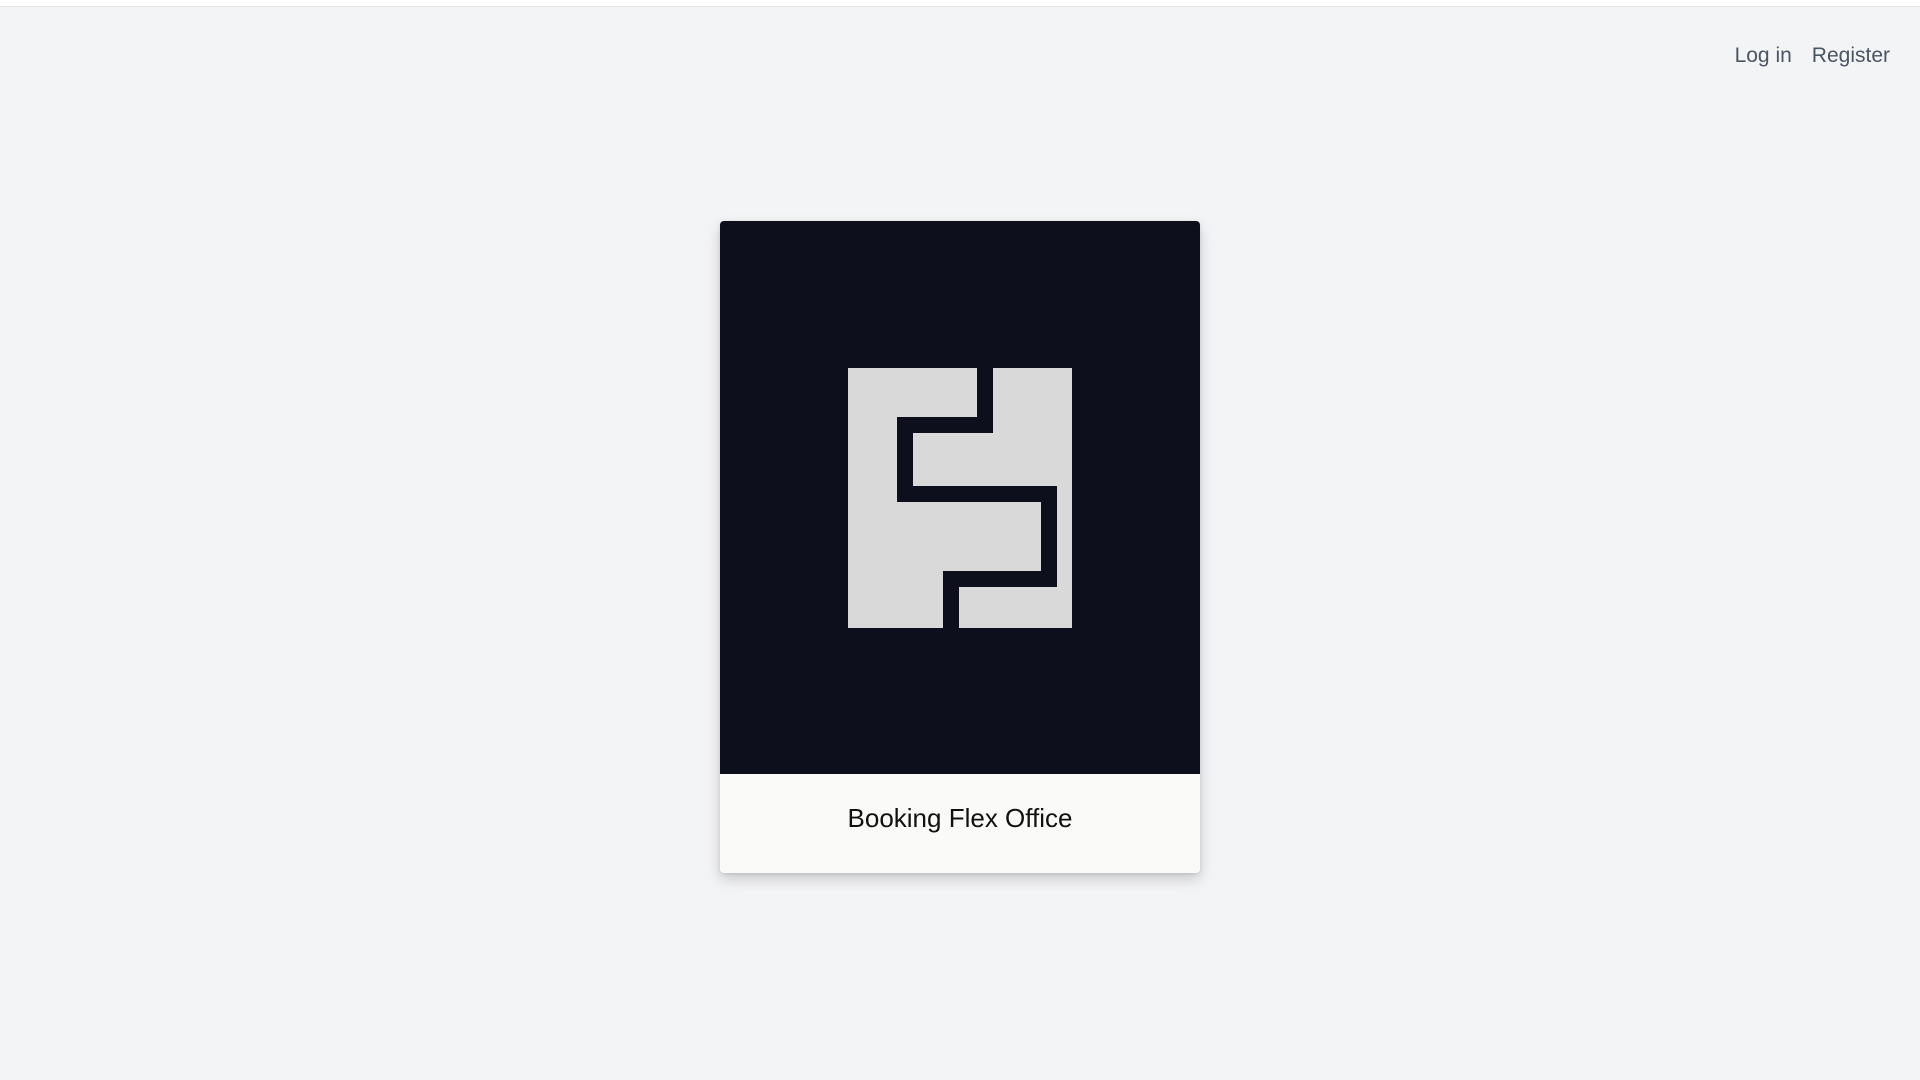 Image resolution: width=1920 pixels, height=1080 pixels. What do you see at coordinates (960, 3) in the screenshot?
I see `top-strip` at bounding box center [960, 3].